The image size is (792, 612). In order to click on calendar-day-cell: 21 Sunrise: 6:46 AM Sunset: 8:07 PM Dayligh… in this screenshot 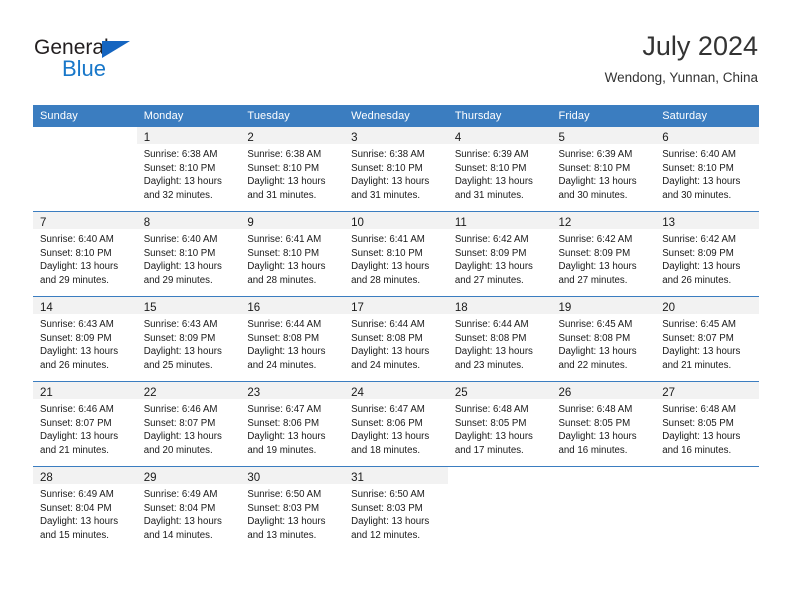, I will do `click(85, 424)`.